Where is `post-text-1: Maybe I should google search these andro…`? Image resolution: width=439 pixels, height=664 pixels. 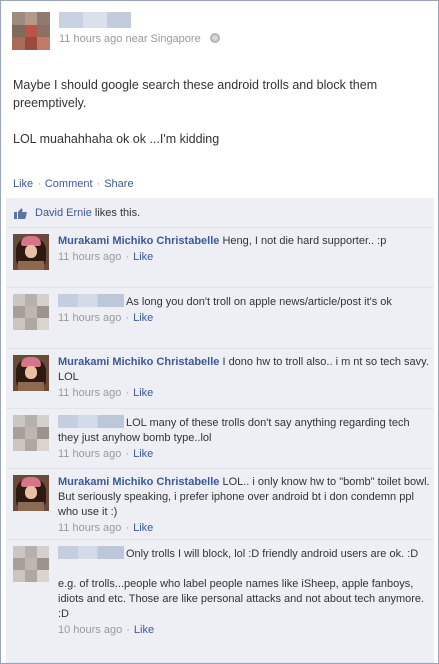 post-text-1: Maybe I should google search these andro… is located at coordinates (195, 94).